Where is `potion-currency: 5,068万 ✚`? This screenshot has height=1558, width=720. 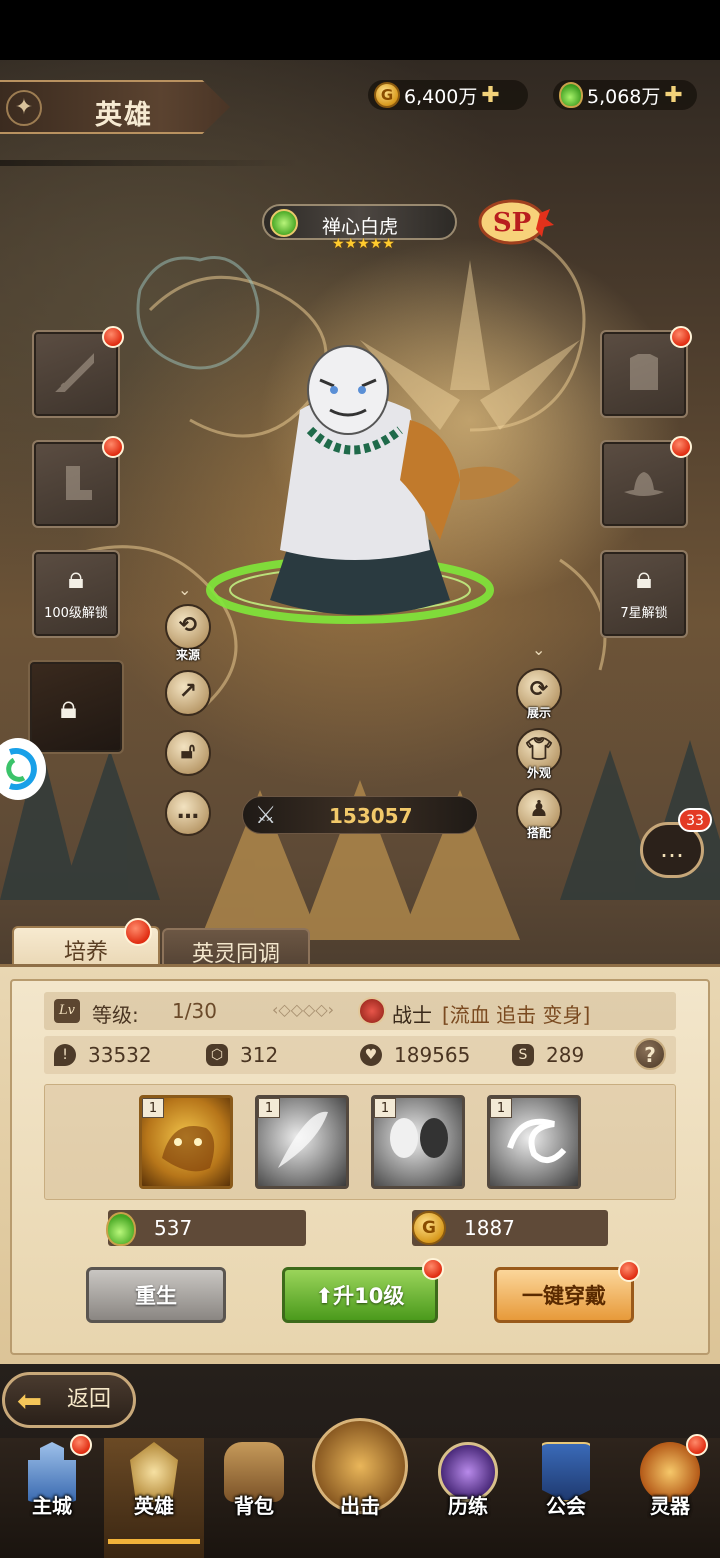 potion-currency: 5,068万 ✚ is located at coordinates (625, 95).